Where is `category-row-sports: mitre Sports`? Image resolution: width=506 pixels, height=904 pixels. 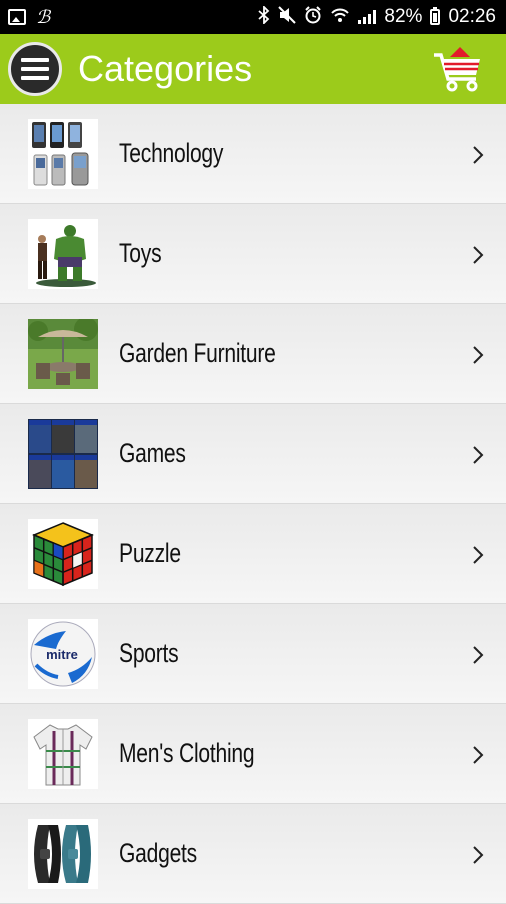 category-row-sports: mitre Sports is located at coordinates (253, 654).